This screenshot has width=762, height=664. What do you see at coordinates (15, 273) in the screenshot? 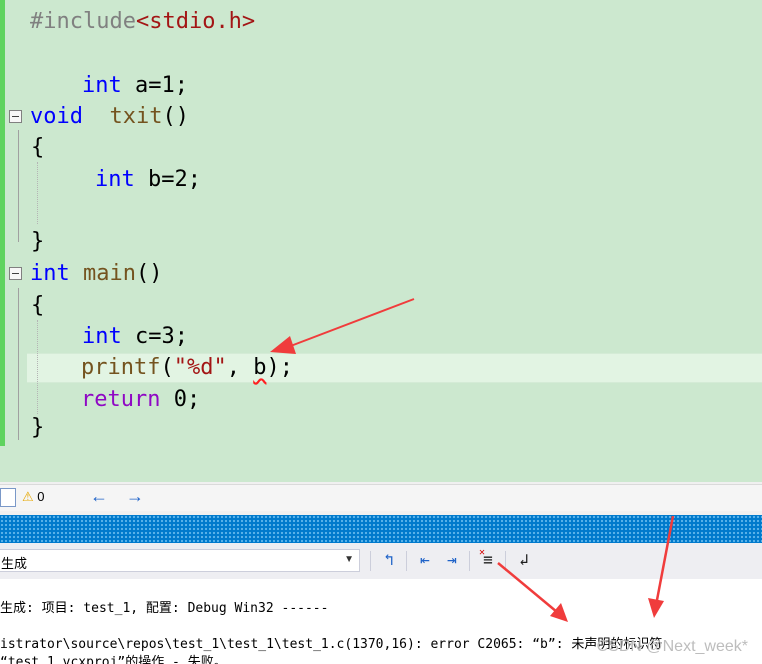
I see `collapse-toggle-main` at bounding box center [15, 273].